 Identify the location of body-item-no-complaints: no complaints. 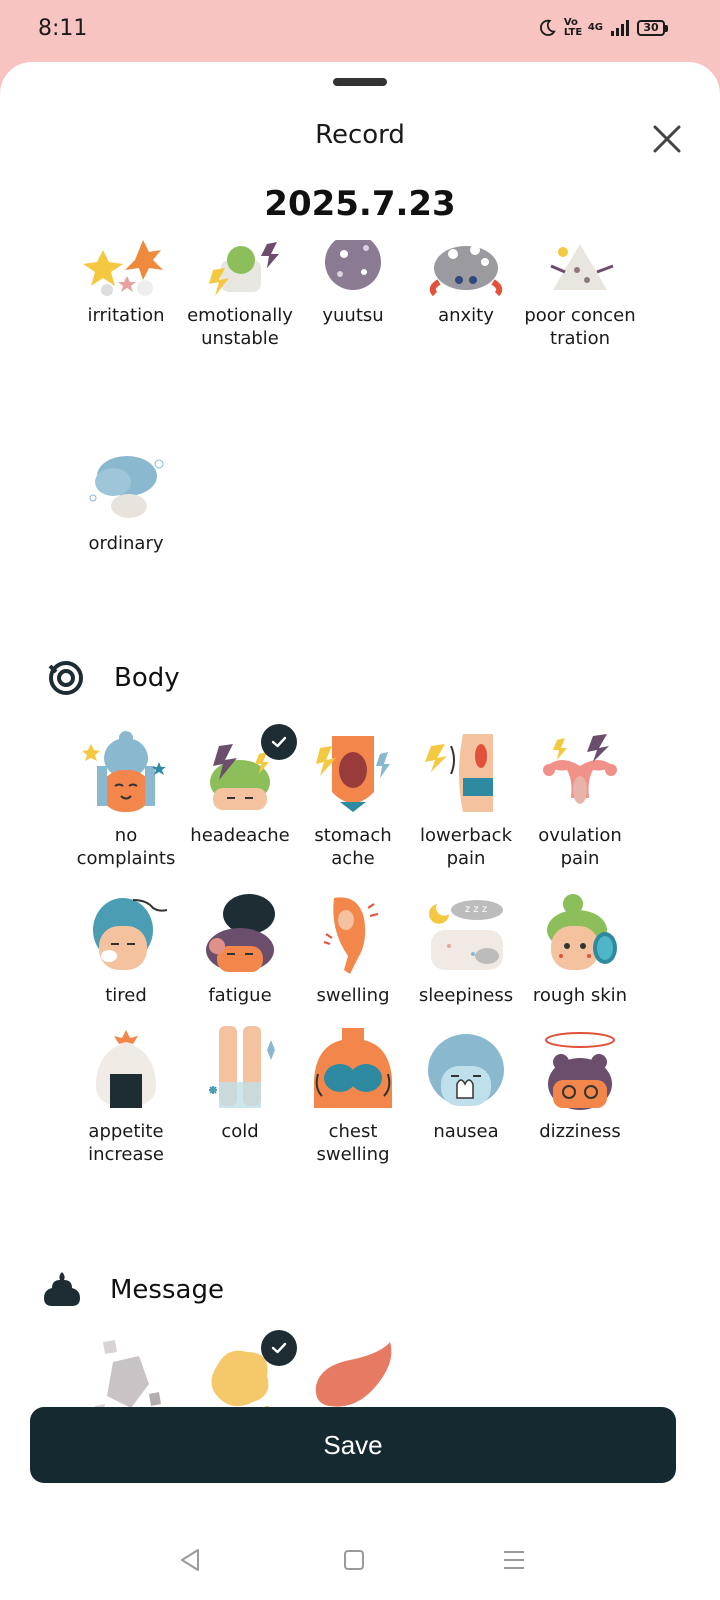
(126, 800).